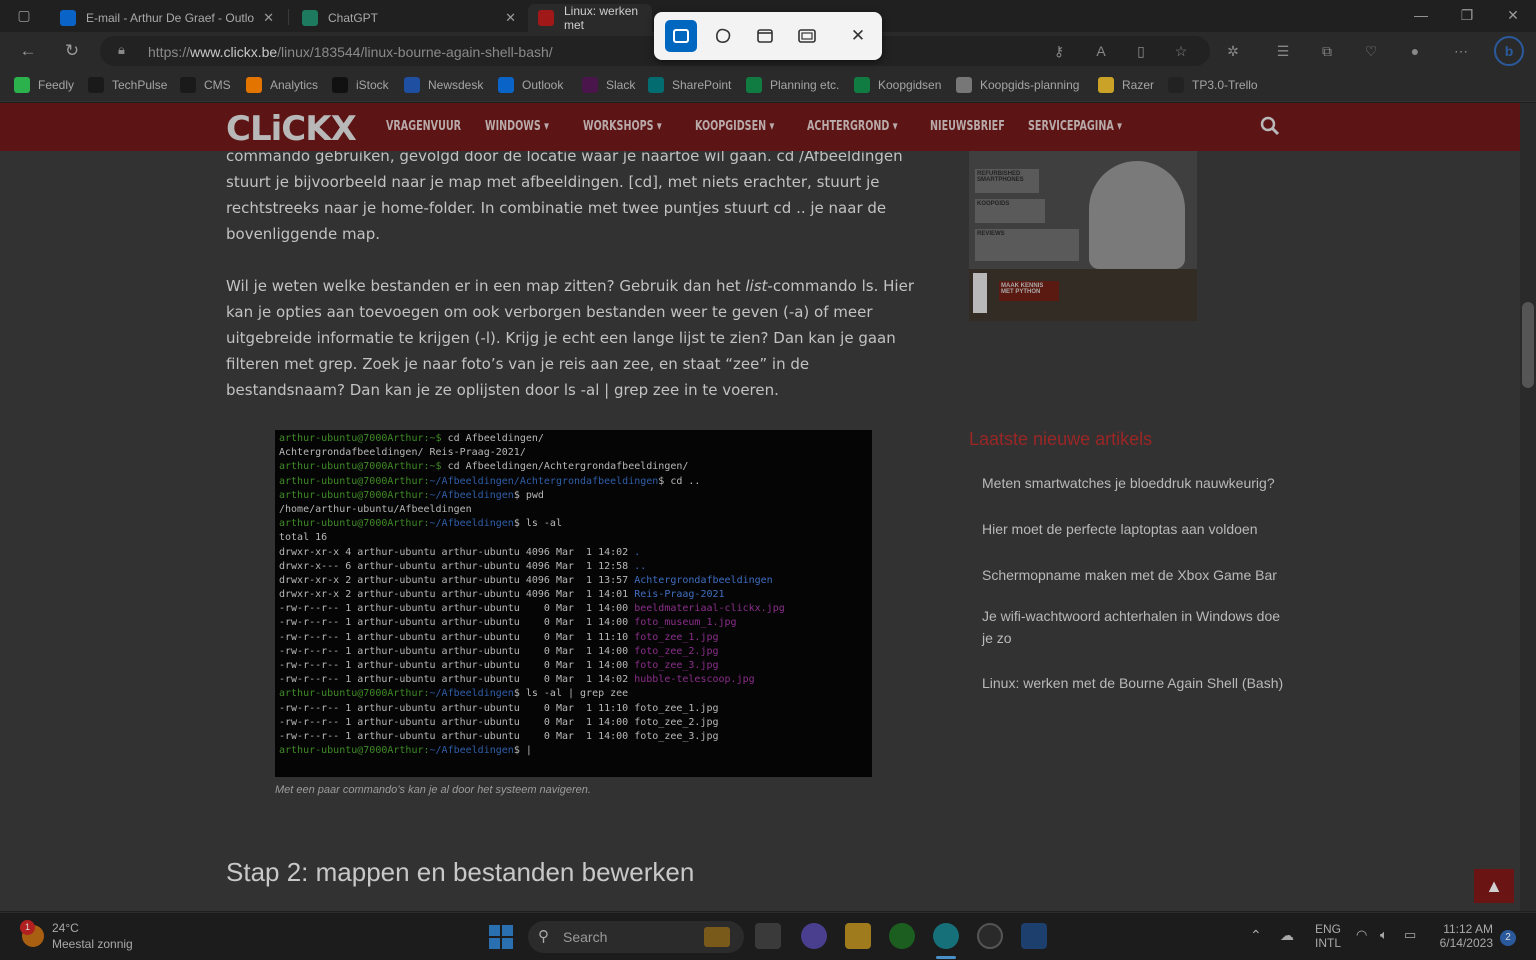  I want to click on collections-icon: ⧉, so click(1327, 51).